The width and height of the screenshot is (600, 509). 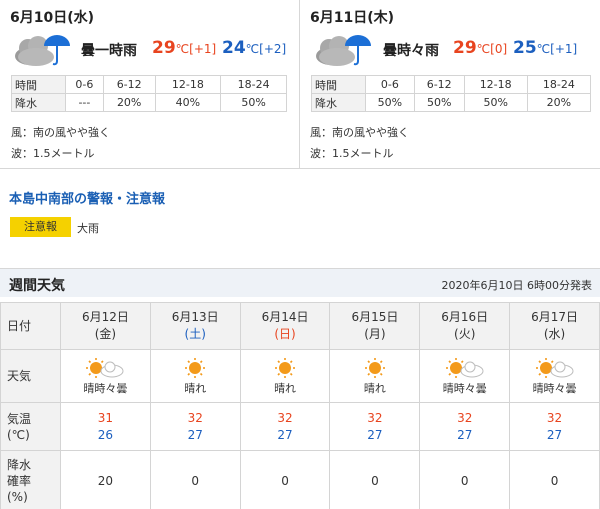 What do you see at coordinates (195, 317) in the screenshot?
I see `week-date: 6月13日` at bounding box center [195, 317].